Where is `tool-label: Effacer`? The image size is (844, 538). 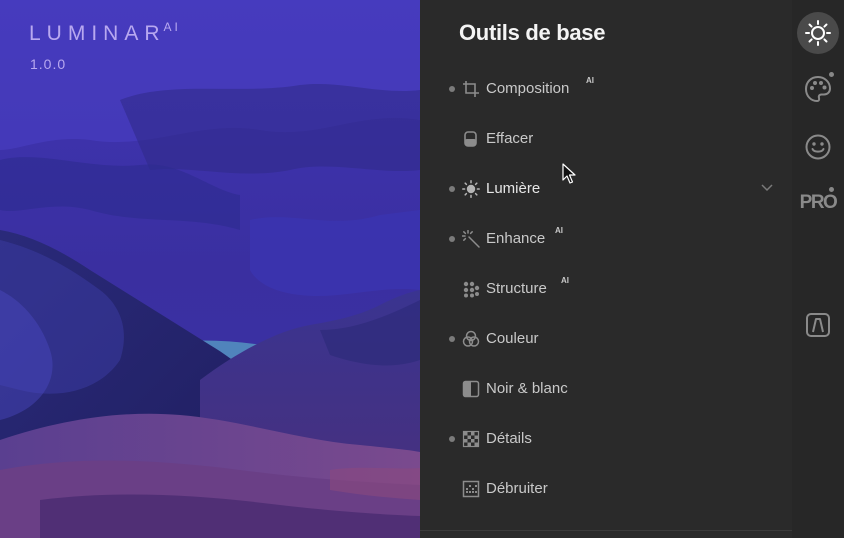 tool-label: Effacer is located at coordinates (510, 138).